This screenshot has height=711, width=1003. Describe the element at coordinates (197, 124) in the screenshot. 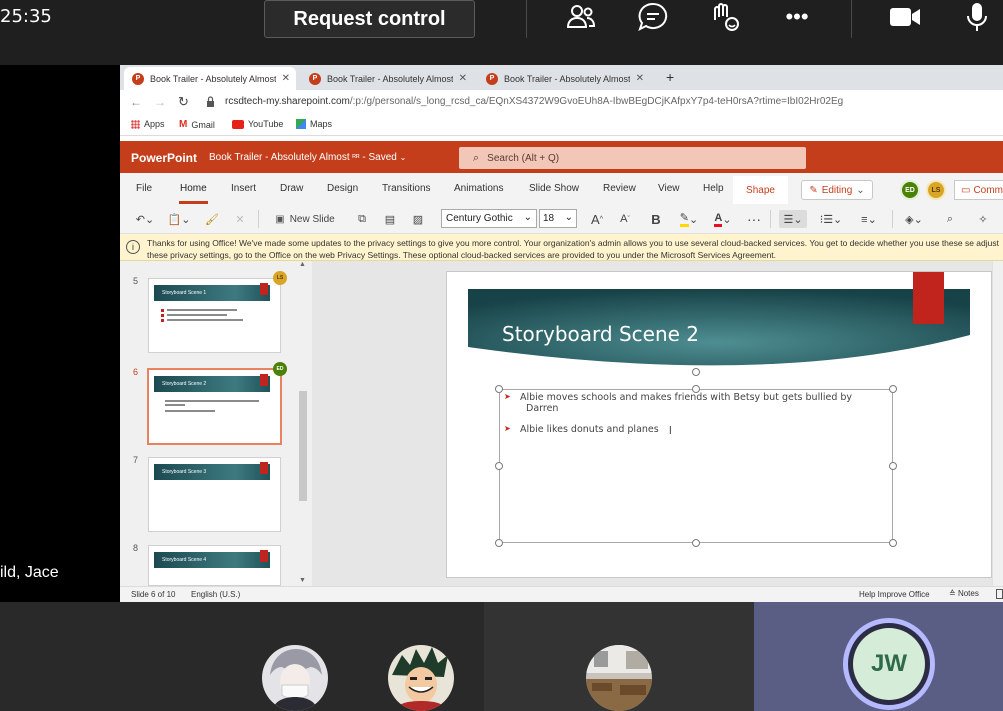

I see `bookmark-gmail: M Gmail` at that location.